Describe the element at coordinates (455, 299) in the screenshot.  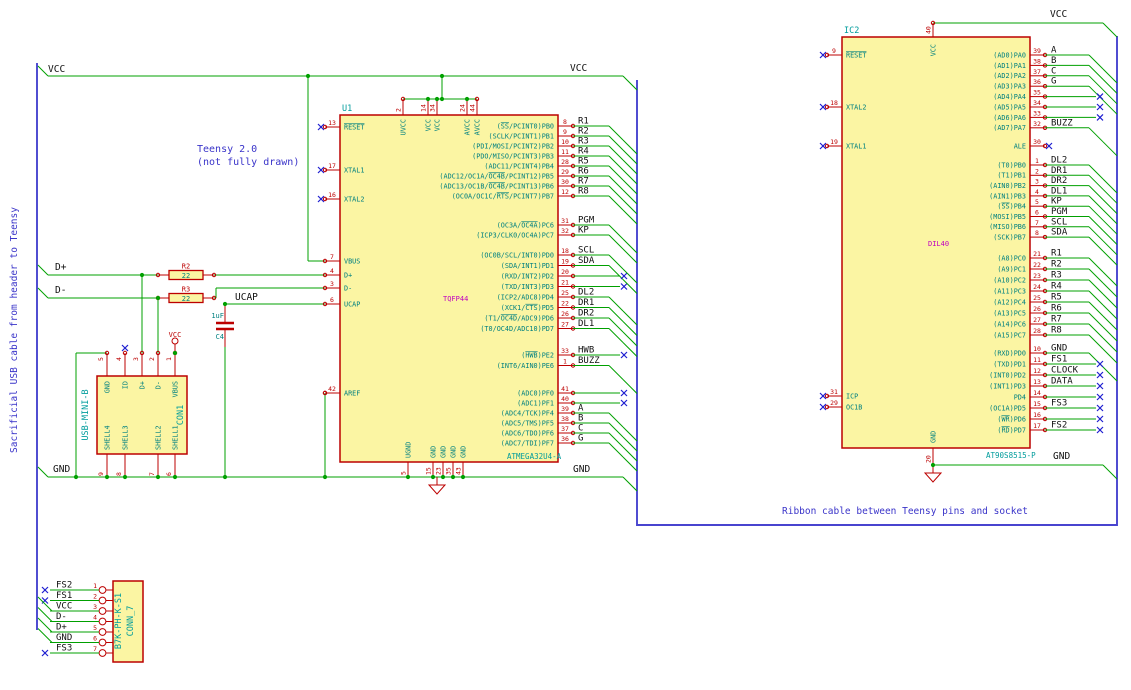
I see `u1-footprint: TQFP44` at that location.